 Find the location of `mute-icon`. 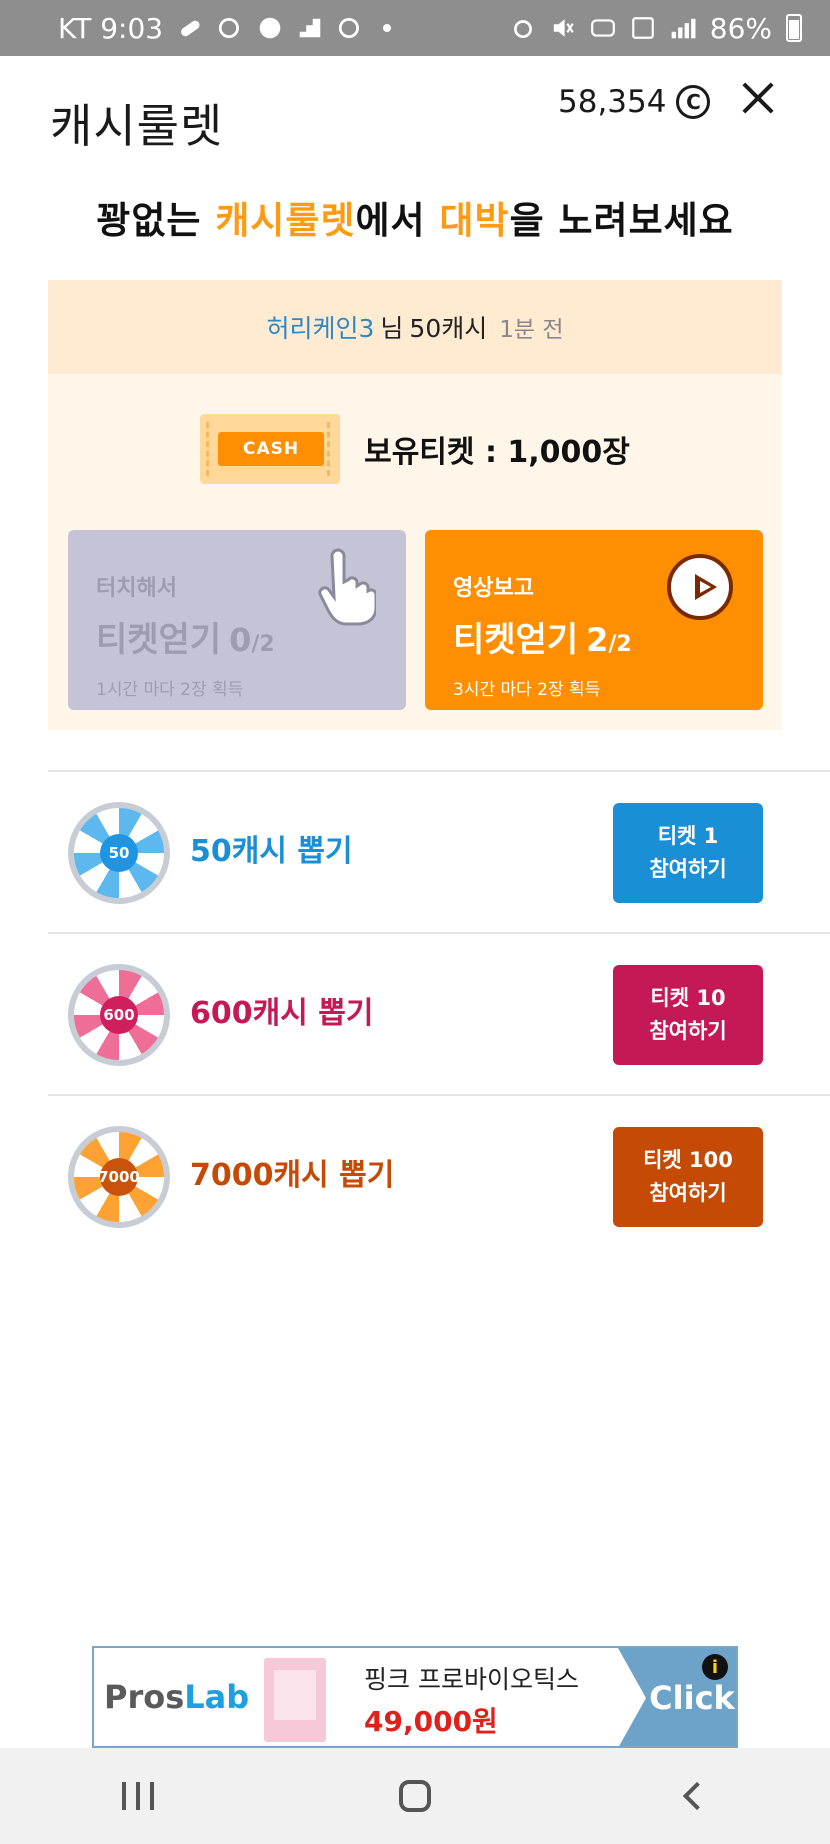

mute-icon is located at coordinates (563, 28).